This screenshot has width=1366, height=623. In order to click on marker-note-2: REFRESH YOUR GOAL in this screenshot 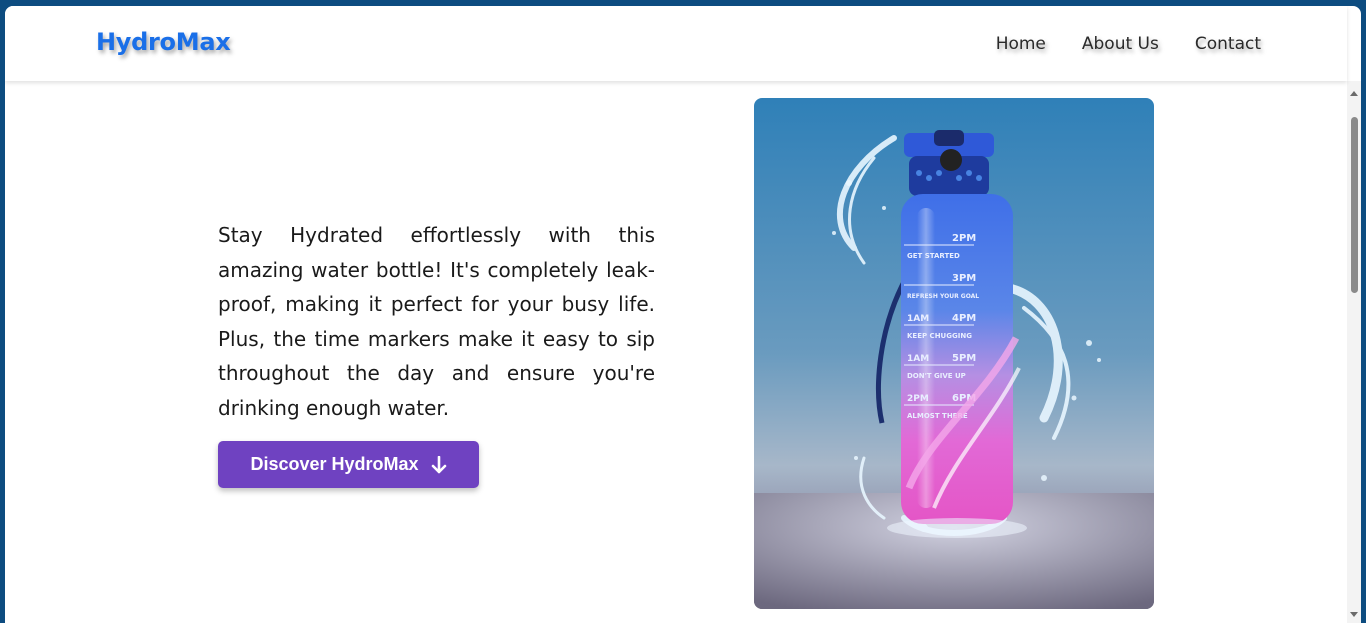, I will do `click(943, 296)`.